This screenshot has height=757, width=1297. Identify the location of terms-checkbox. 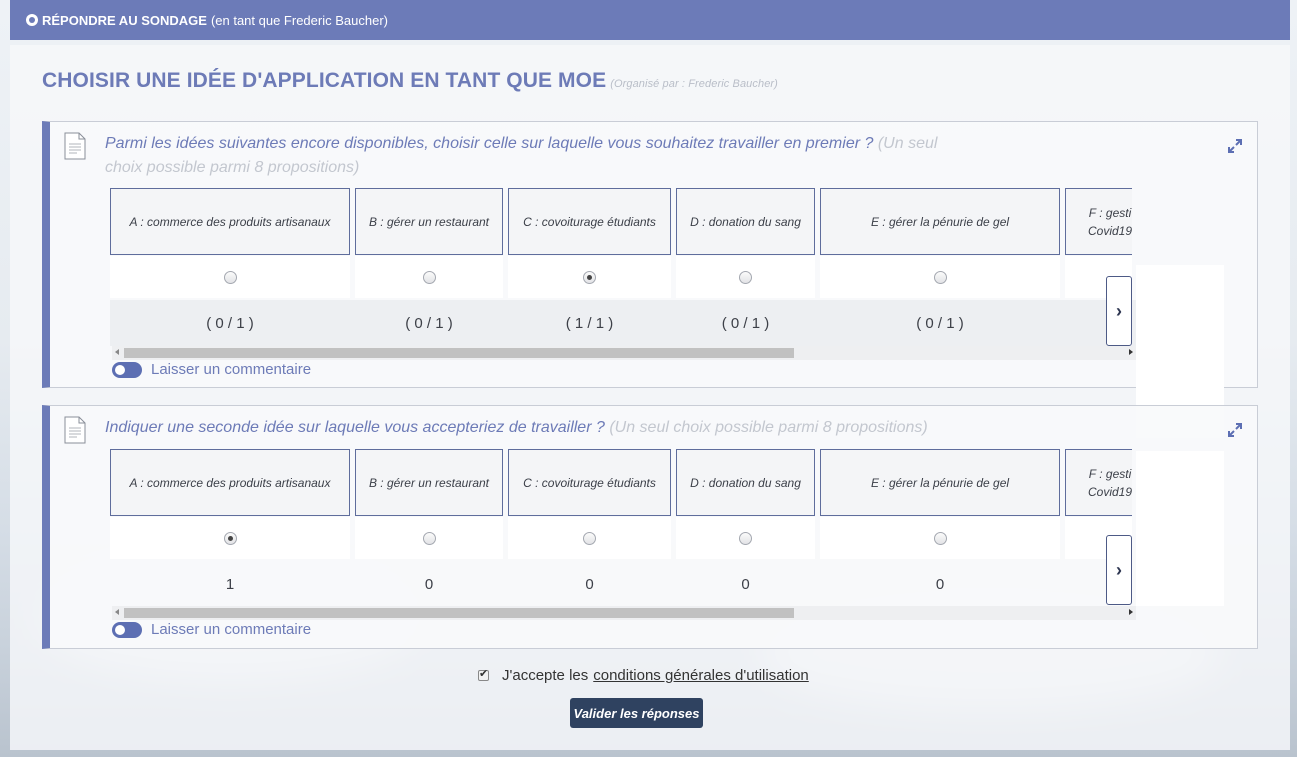
(483, 674).